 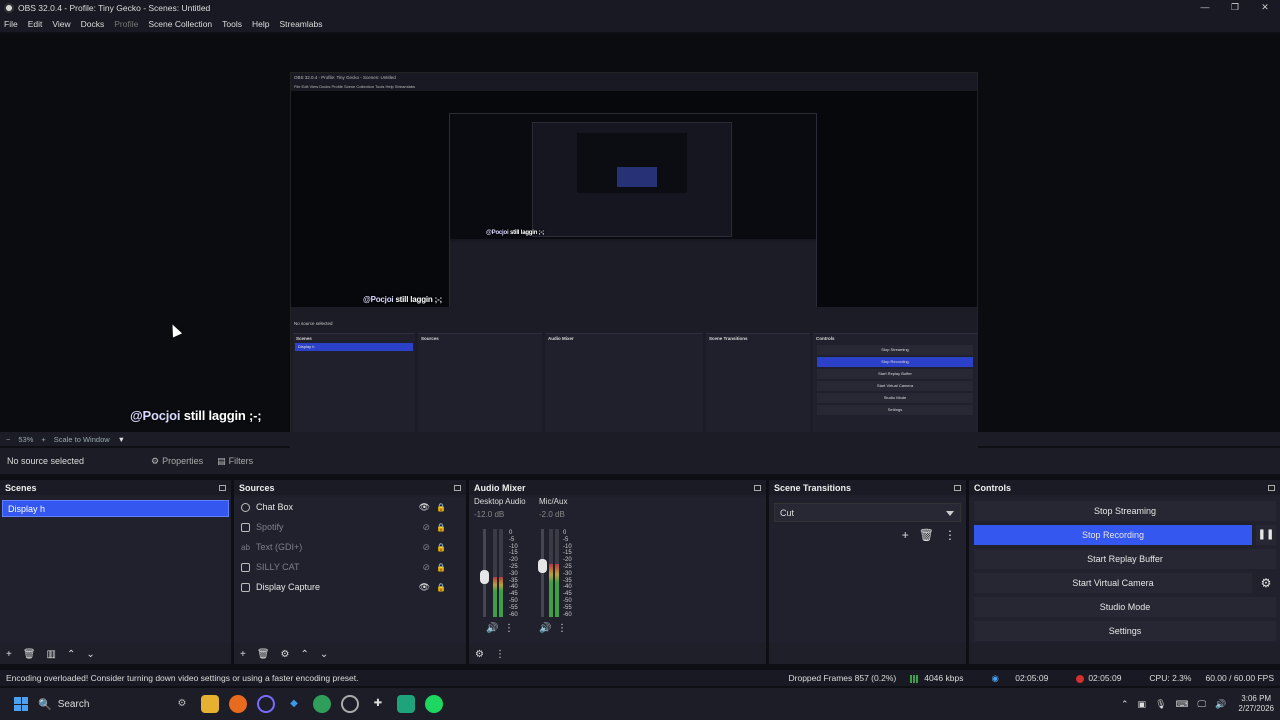 I want to click on add-source-icon: +, so click(x=243, y=654).